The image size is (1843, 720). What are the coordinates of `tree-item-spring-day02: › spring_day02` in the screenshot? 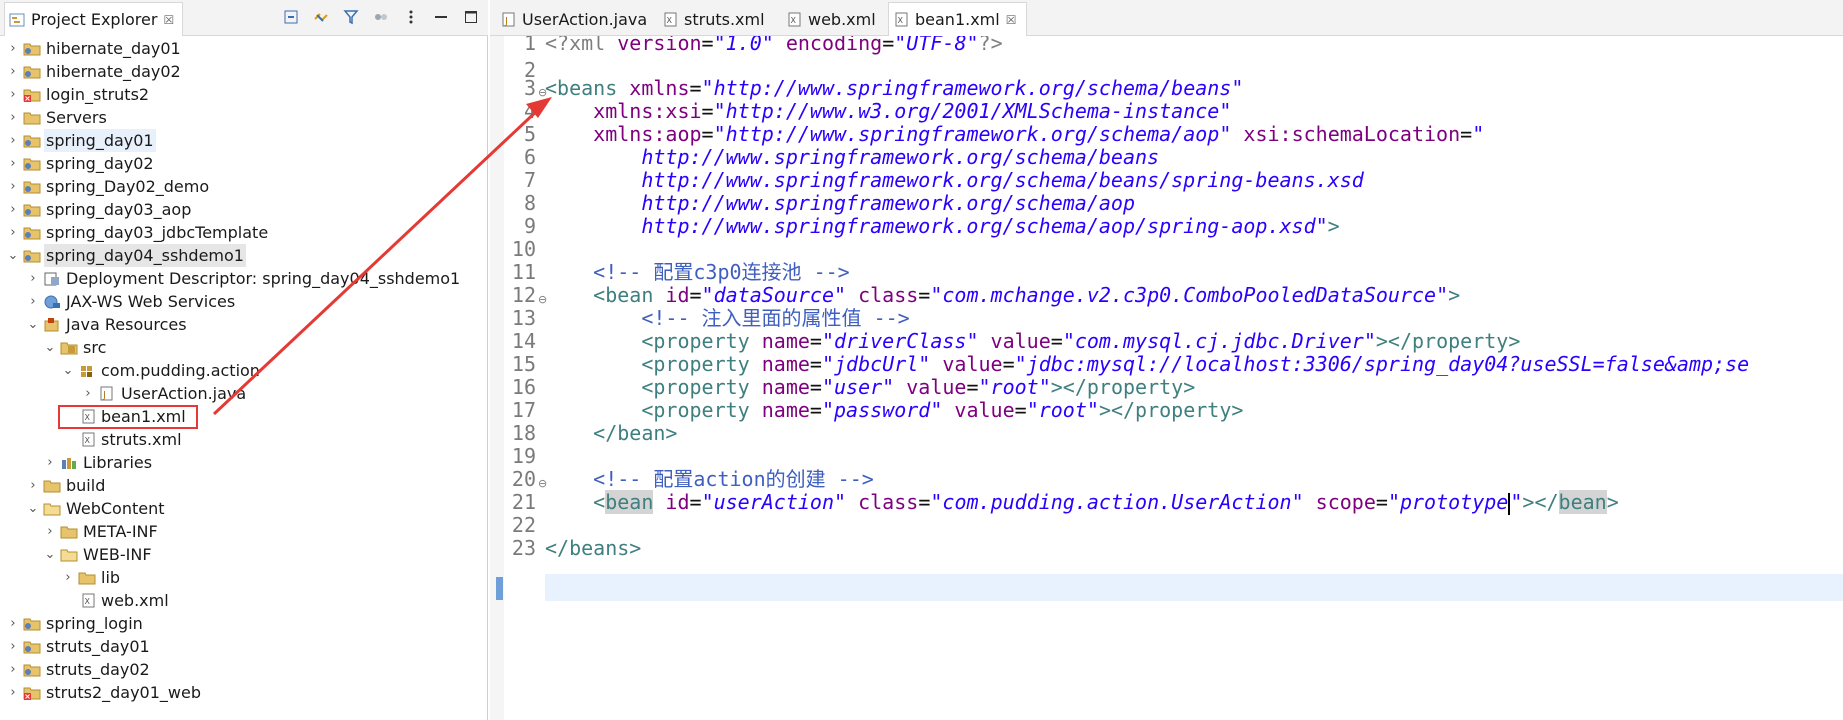 It's located at (243, 163).